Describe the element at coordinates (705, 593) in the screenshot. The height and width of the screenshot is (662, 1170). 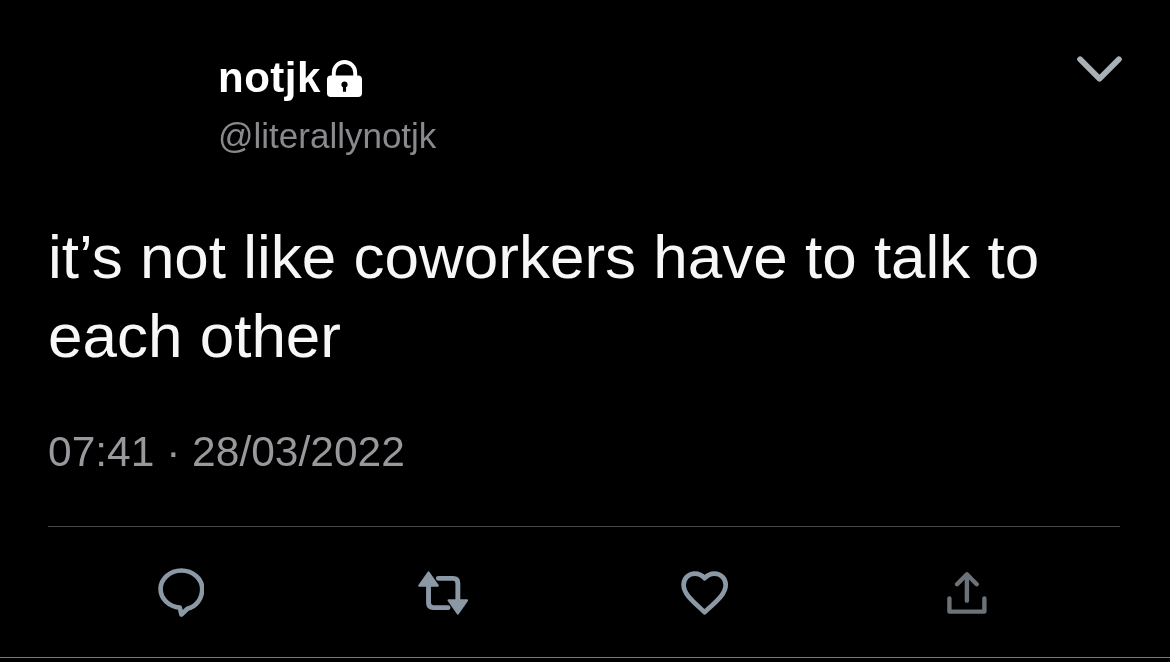
I see `heart-icon` at that location.